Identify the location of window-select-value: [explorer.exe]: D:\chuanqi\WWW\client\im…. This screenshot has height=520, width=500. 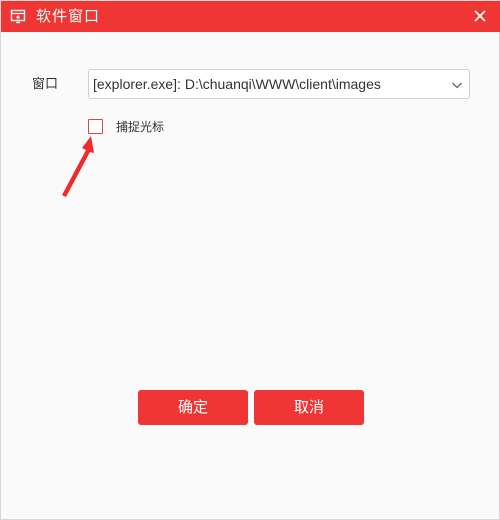
(237, 84).